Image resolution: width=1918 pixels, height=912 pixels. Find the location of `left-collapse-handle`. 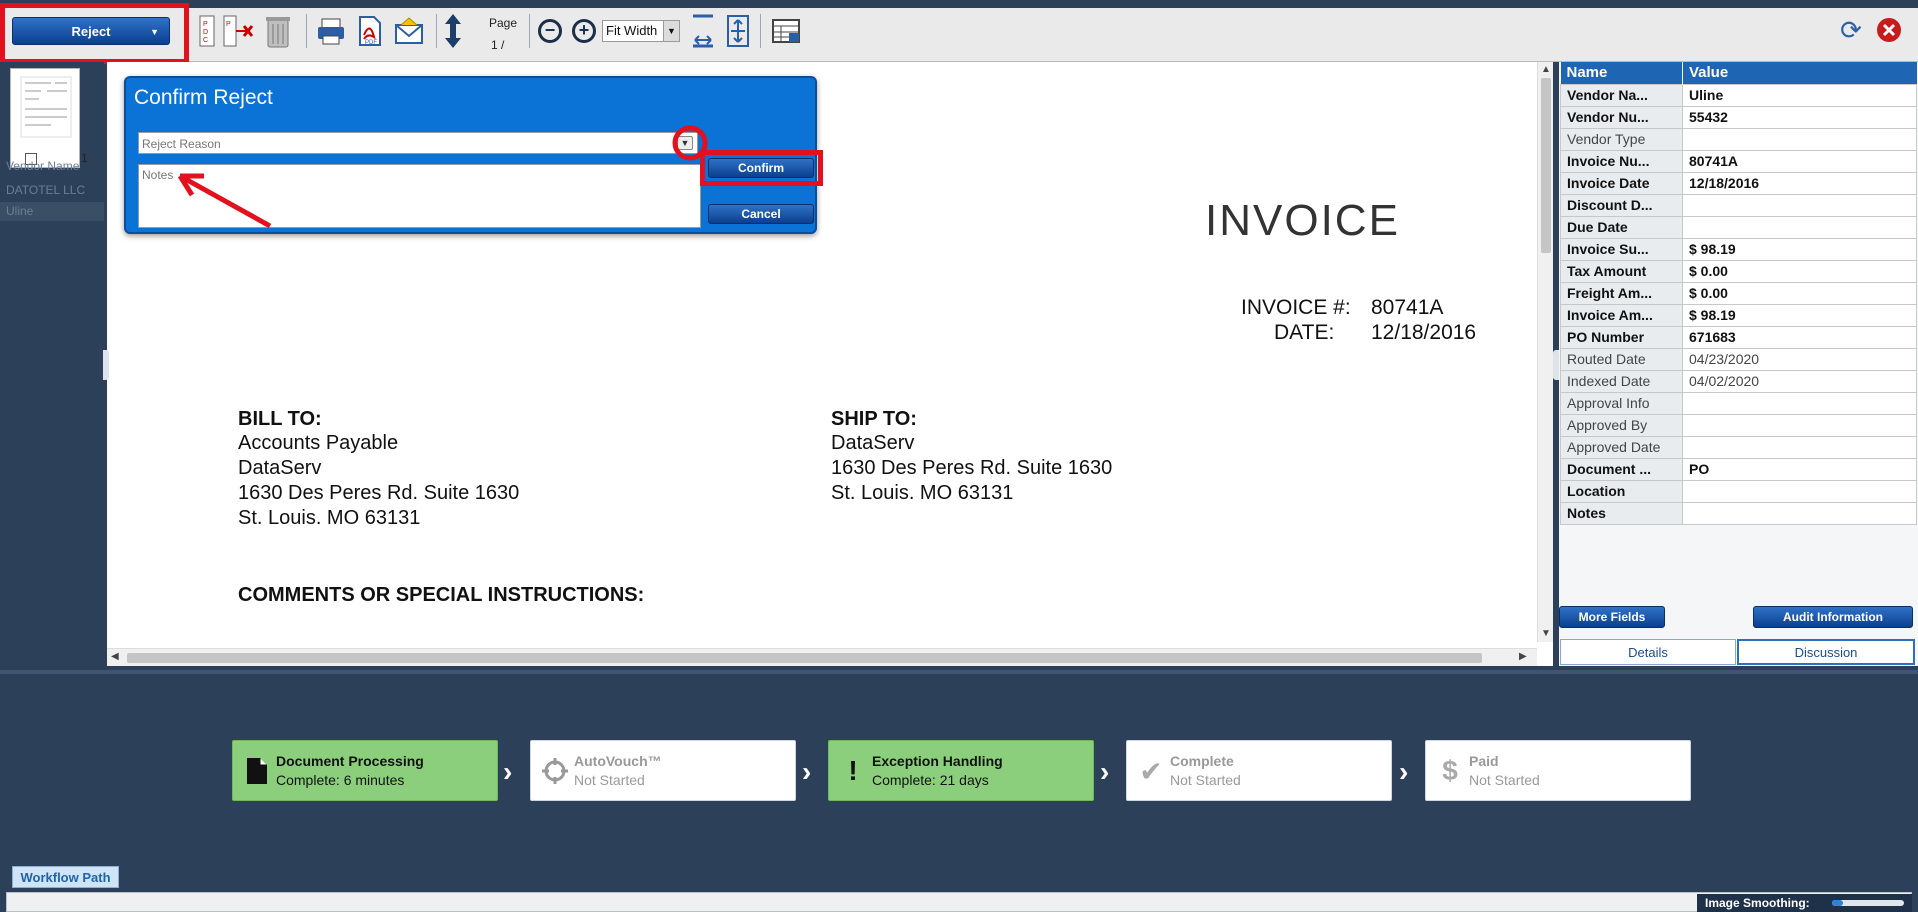

left-collapse-handle is located at coordinates (106, 365).